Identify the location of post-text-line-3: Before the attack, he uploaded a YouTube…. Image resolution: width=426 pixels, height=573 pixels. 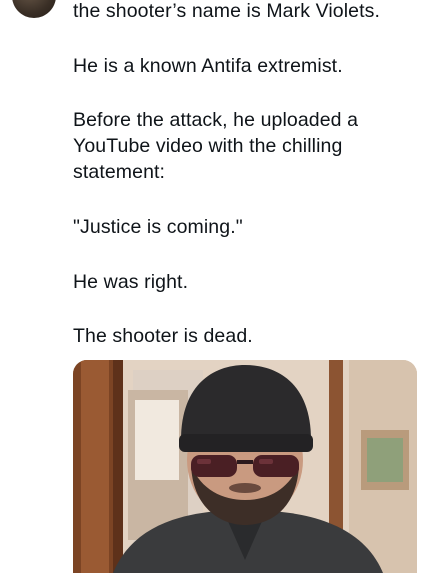
(218, 146).